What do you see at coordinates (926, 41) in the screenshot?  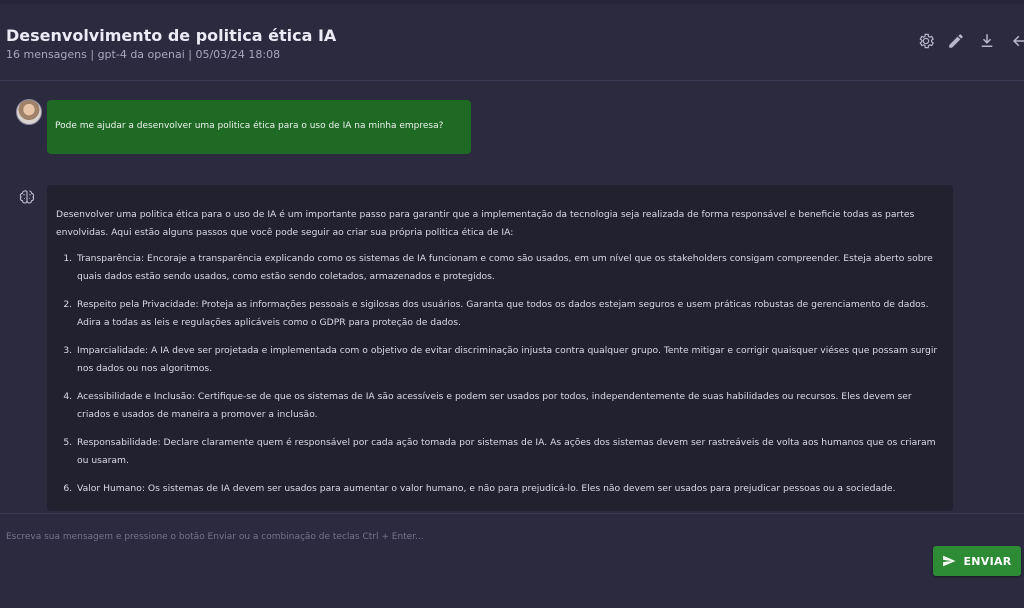 I see `gear-icon` at bounding box center [926, 41].